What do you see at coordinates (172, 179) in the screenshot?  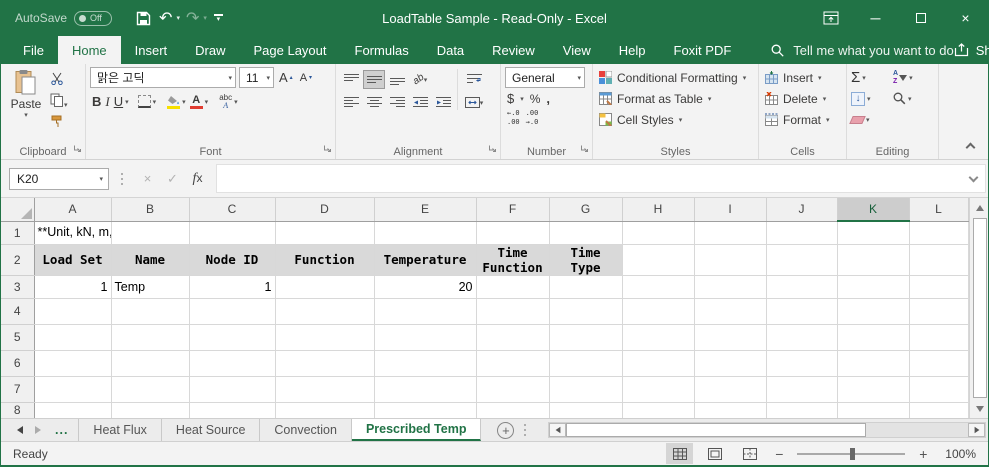 I see `enter-button: ✓` at bounding box center [172, 179].